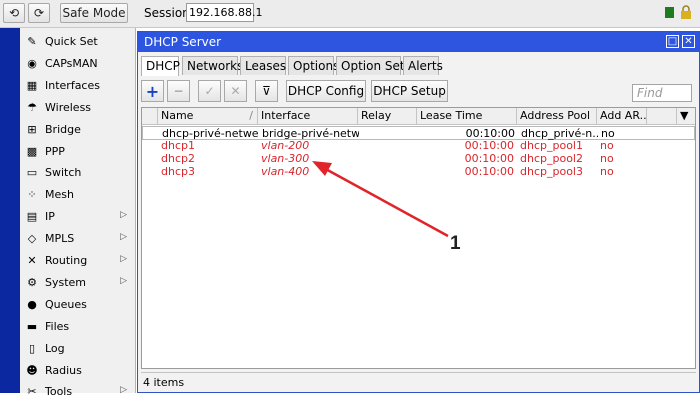  I want to click on undo-button: ⟲, so click(14, 13).